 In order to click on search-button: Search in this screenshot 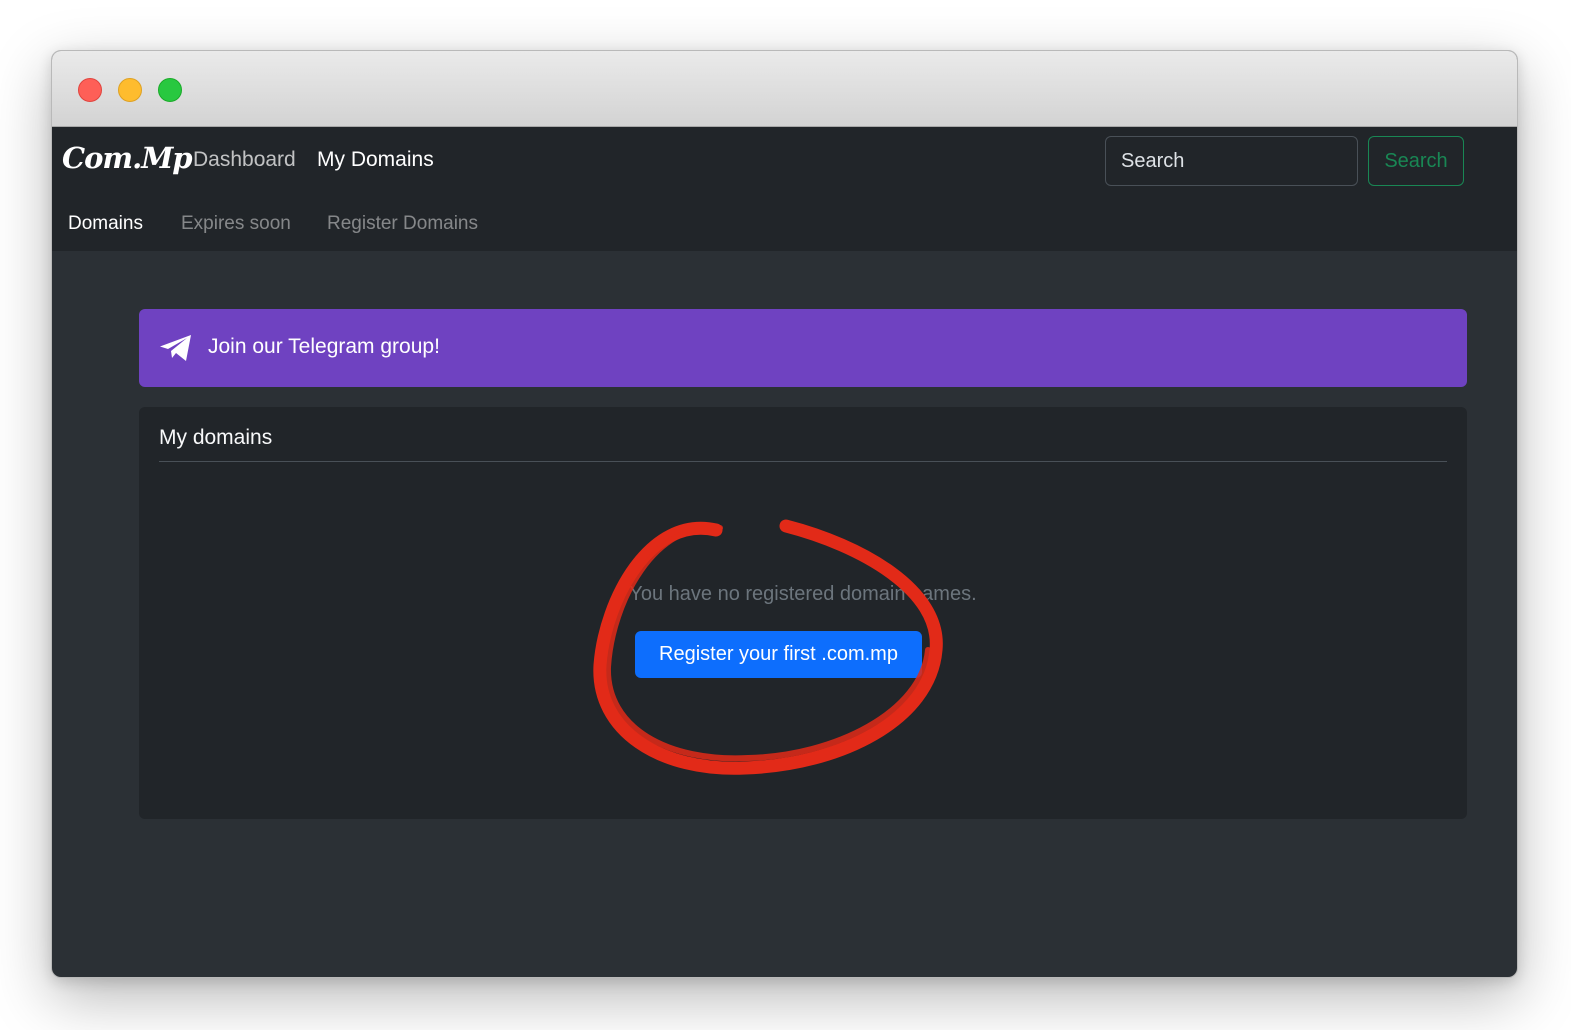, I will do `click(1416, 161)`.